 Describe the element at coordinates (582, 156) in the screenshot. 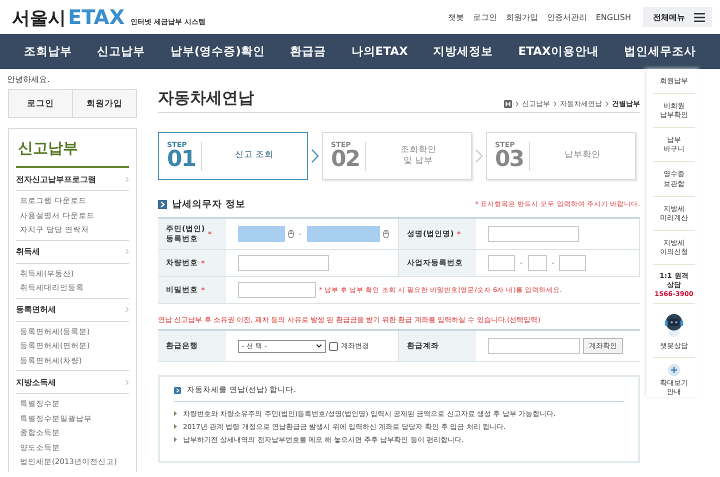

I see `step-label: 납부확인` at that location.